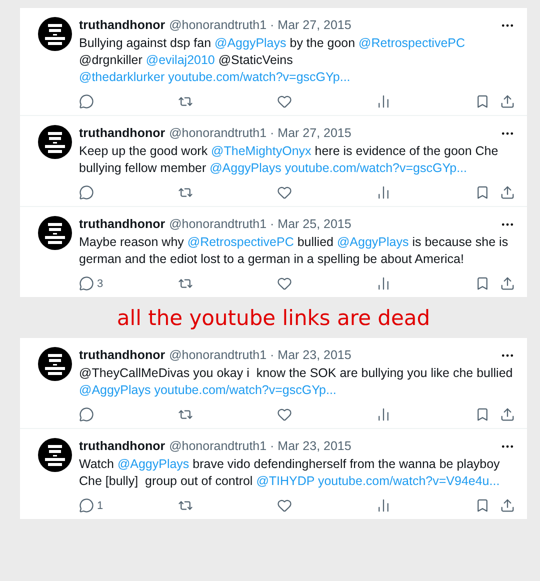 The image size is (540, 581). I want to click on tweet-link: @TIHYDP, so click(287, 481).